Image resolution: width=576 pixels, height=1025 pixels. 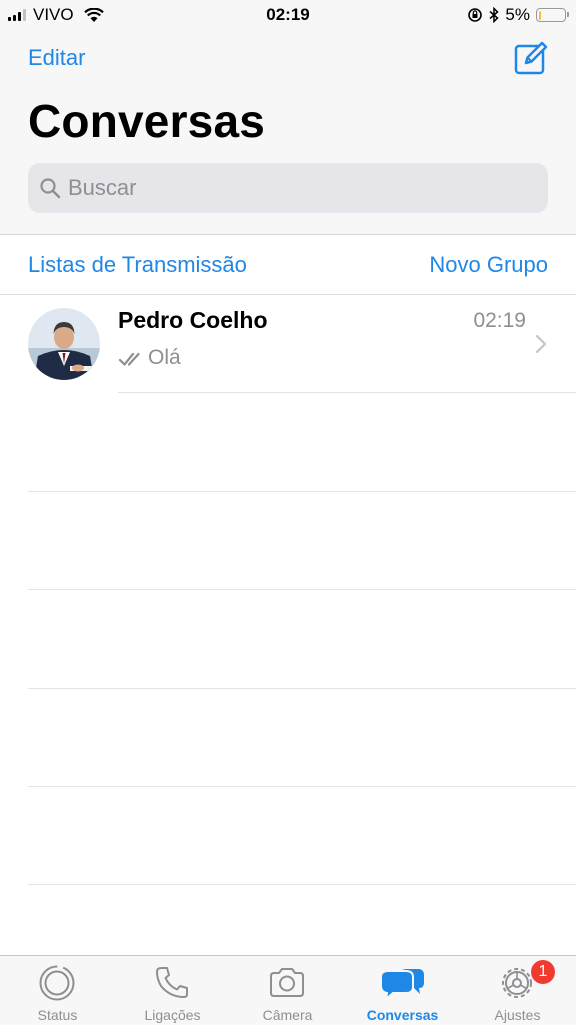 I want to click on status-icon, so click(x=57, y=983).